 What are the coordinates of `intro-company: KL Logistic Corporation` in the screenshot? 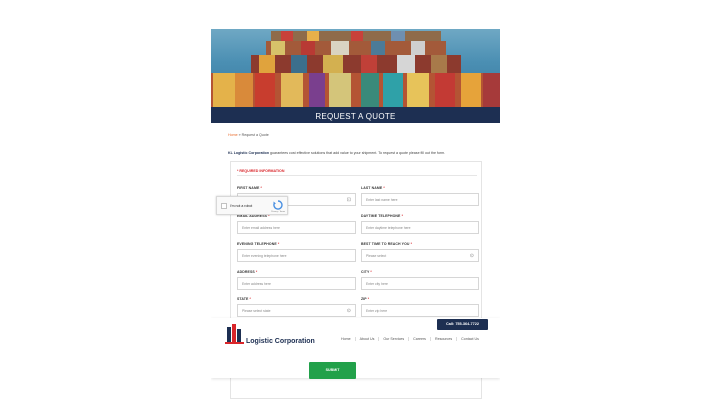 It's located at (249, 153).